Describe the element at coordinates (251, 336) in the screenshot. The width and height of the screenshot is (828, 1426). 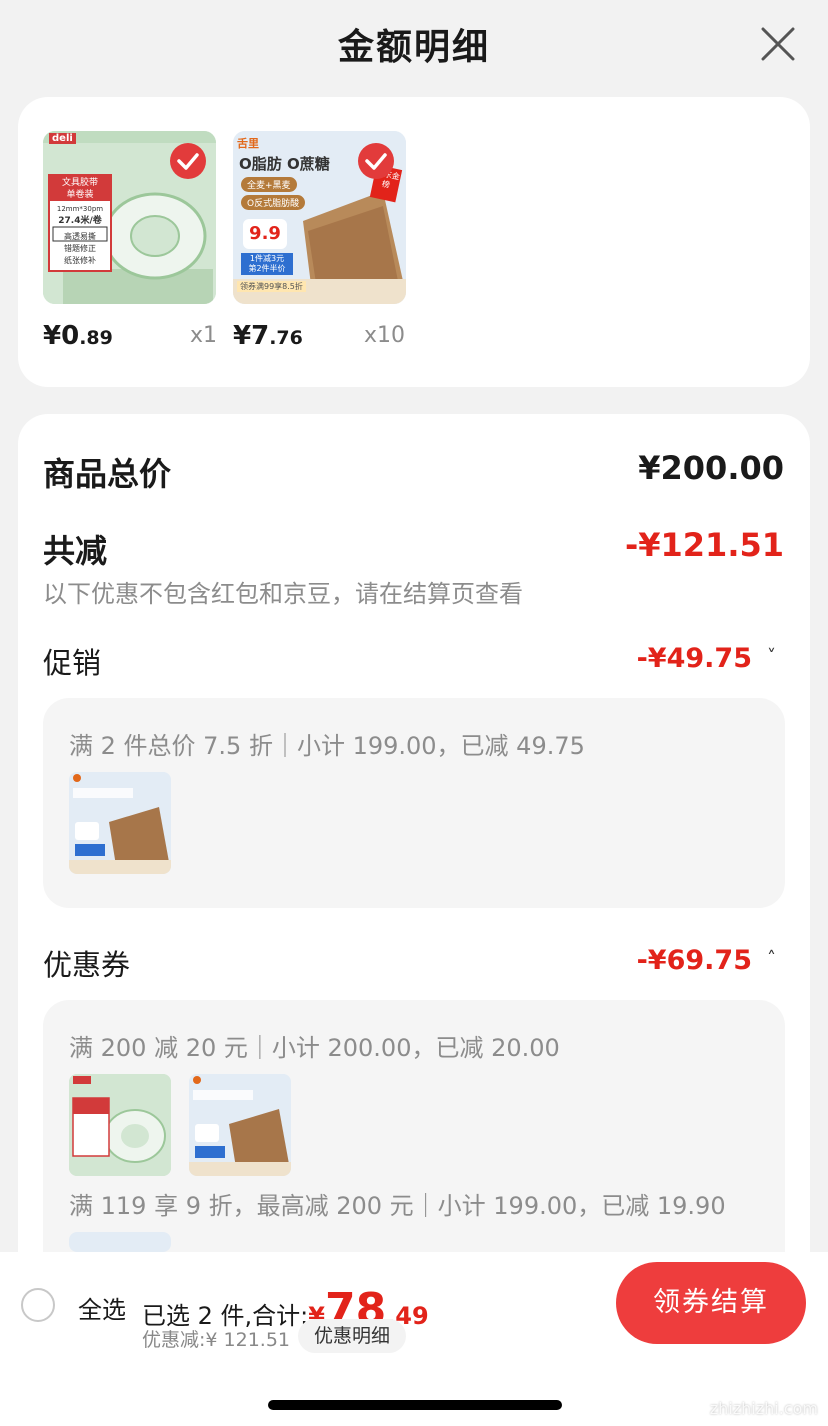
I see `price-int: ¥7` at that location.